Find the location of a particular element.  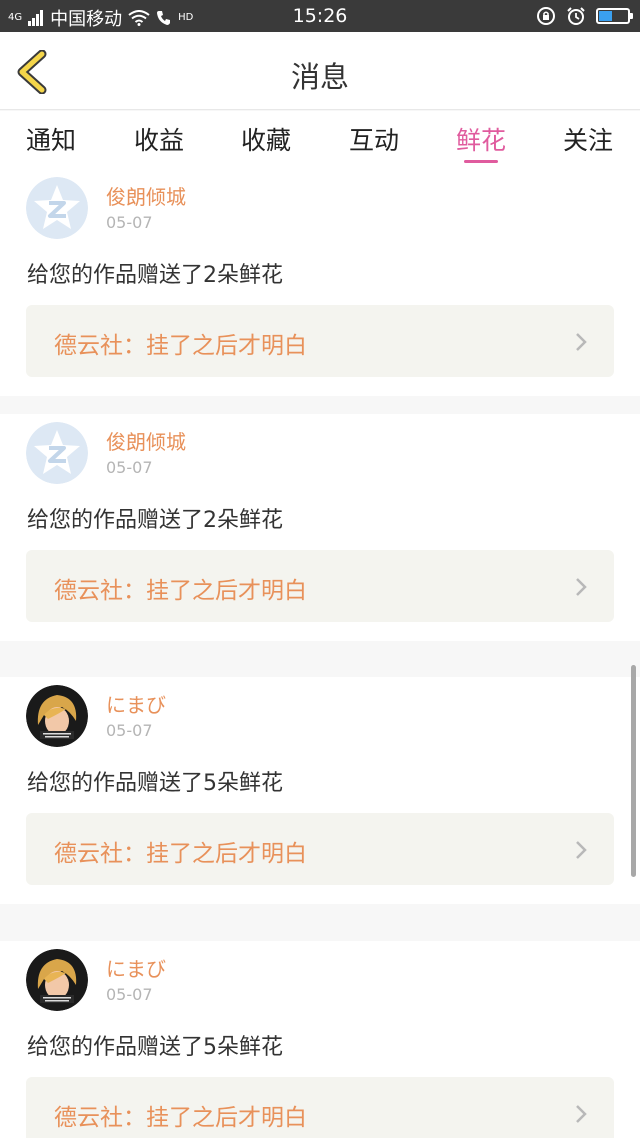

tab-interaction: 互动 is located at coordinates (374, 139).